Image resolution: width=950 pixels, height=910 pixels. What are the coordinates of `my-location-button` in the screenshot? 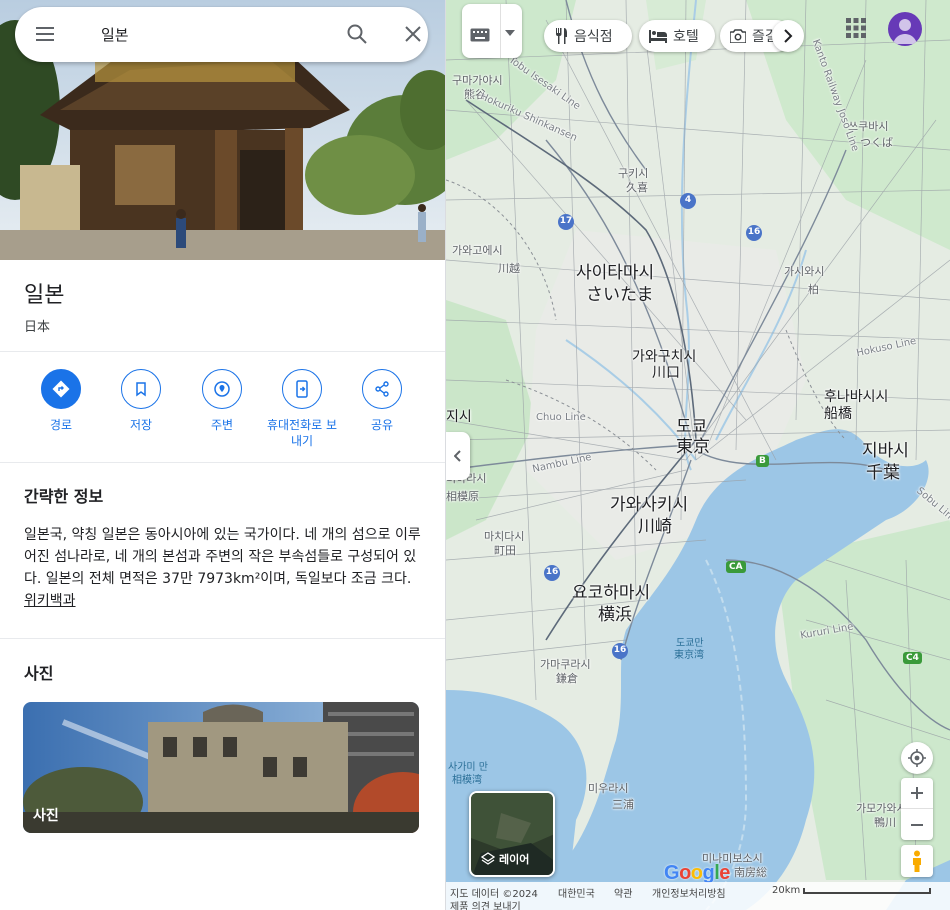 It's located at (917, 758).